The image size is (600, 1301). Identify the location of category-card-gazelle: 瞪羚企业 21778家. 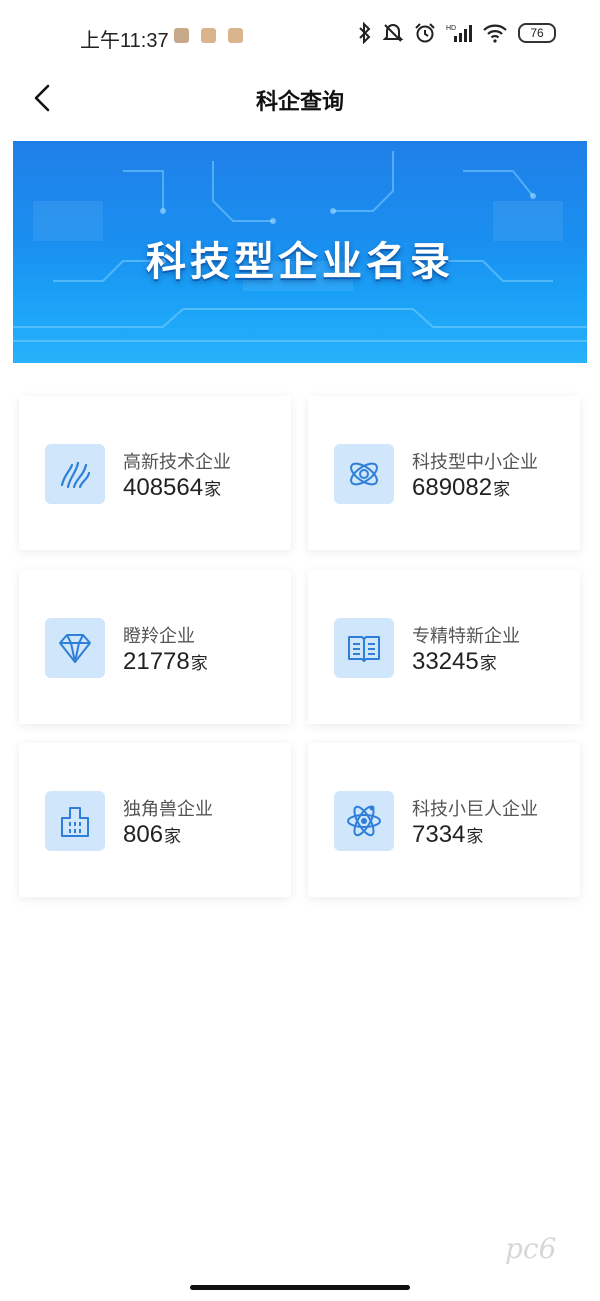
(155, 647).